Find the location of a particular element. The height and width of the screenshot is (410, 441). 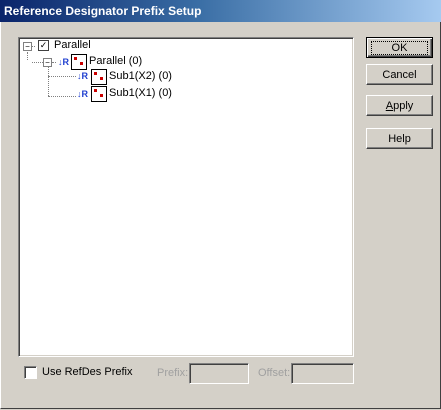

tree-item-parallel-child: Parallel (0) is located at coordinates (115, 61).